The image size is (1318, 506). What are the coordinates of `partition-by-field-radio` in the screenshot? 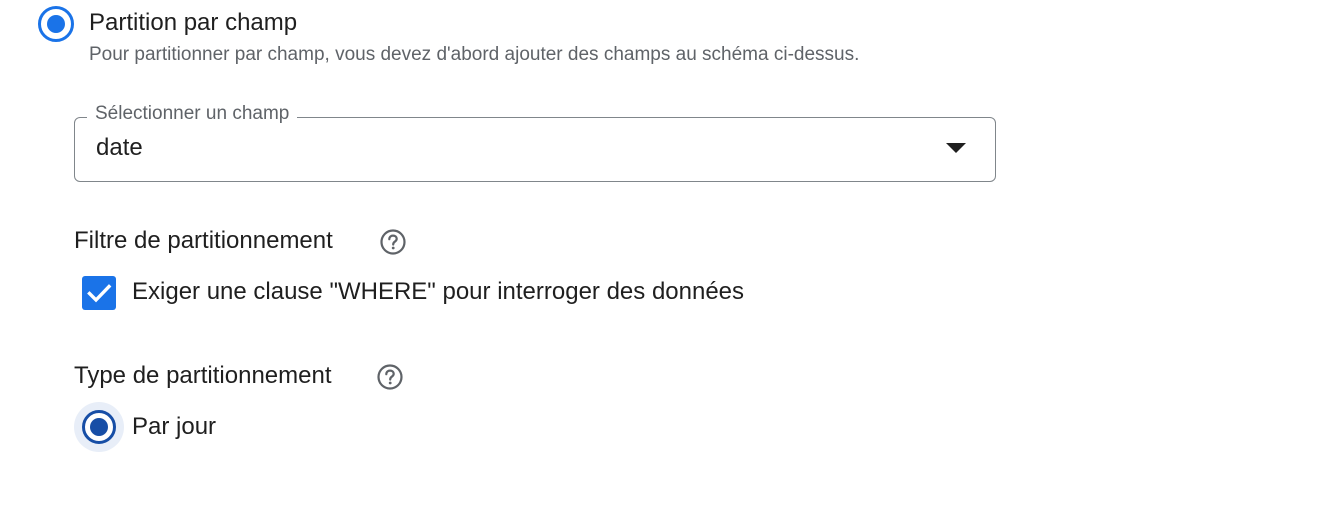 It's located at (56, 24).